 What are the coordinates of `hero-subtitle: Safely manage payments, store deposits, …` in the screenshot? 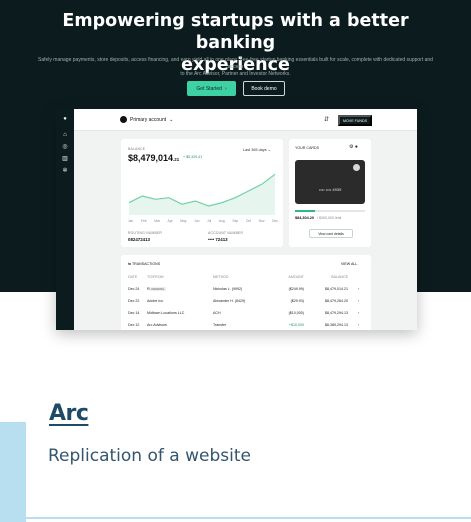 It's located at (235, 67).